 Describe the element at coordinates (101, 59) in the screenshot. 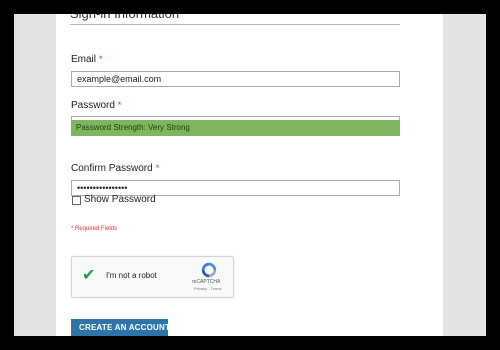

I see `email-required-marker: *` at that location.